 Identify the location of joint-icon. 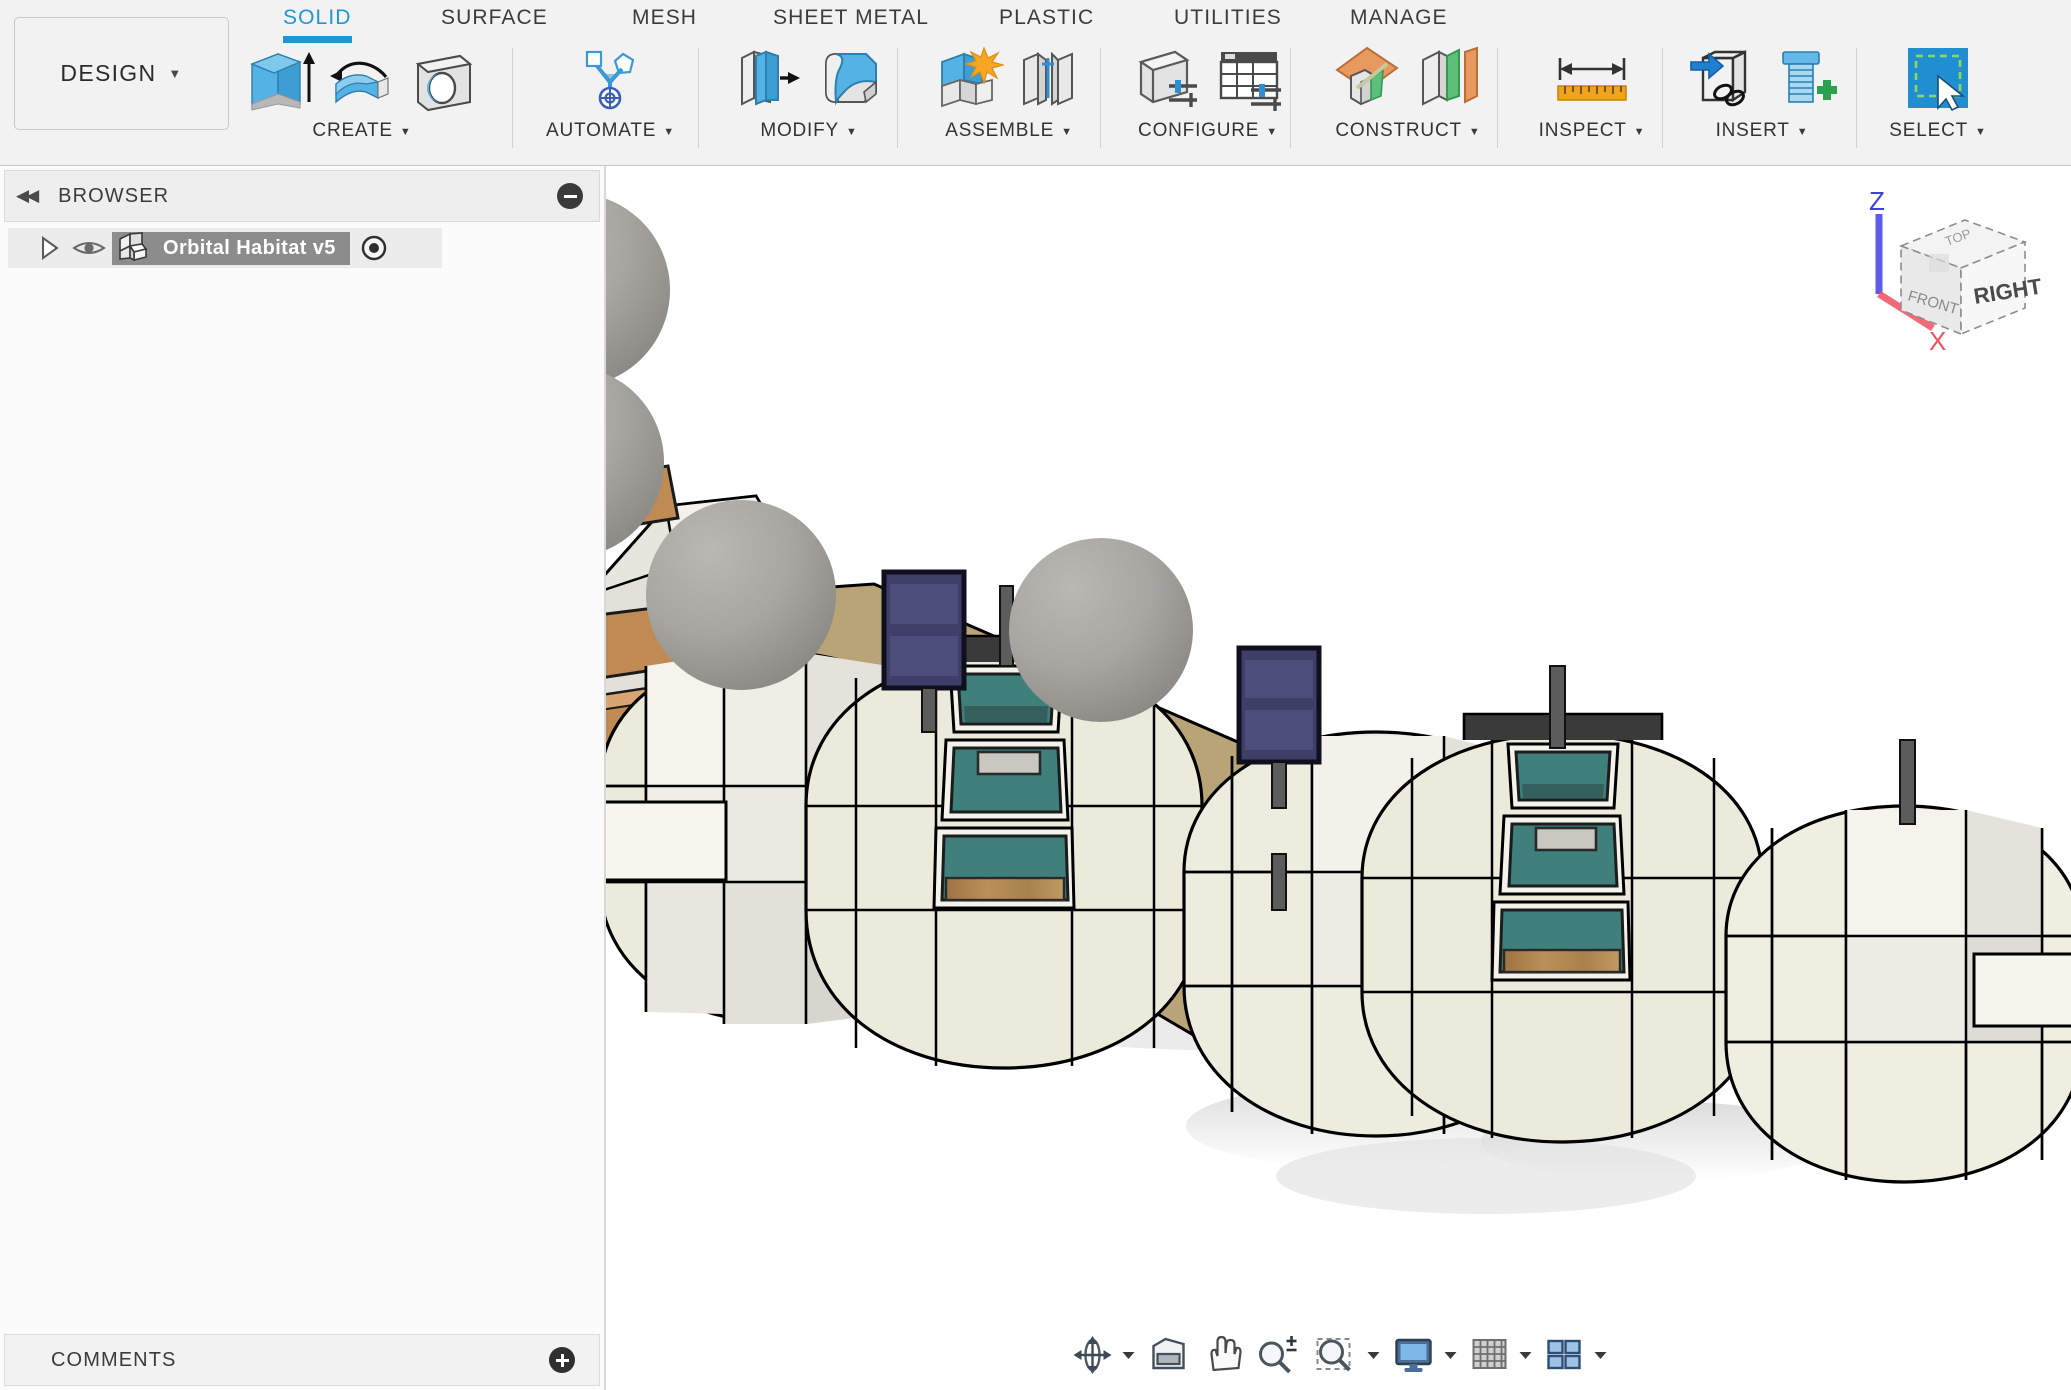
(1050, 78).